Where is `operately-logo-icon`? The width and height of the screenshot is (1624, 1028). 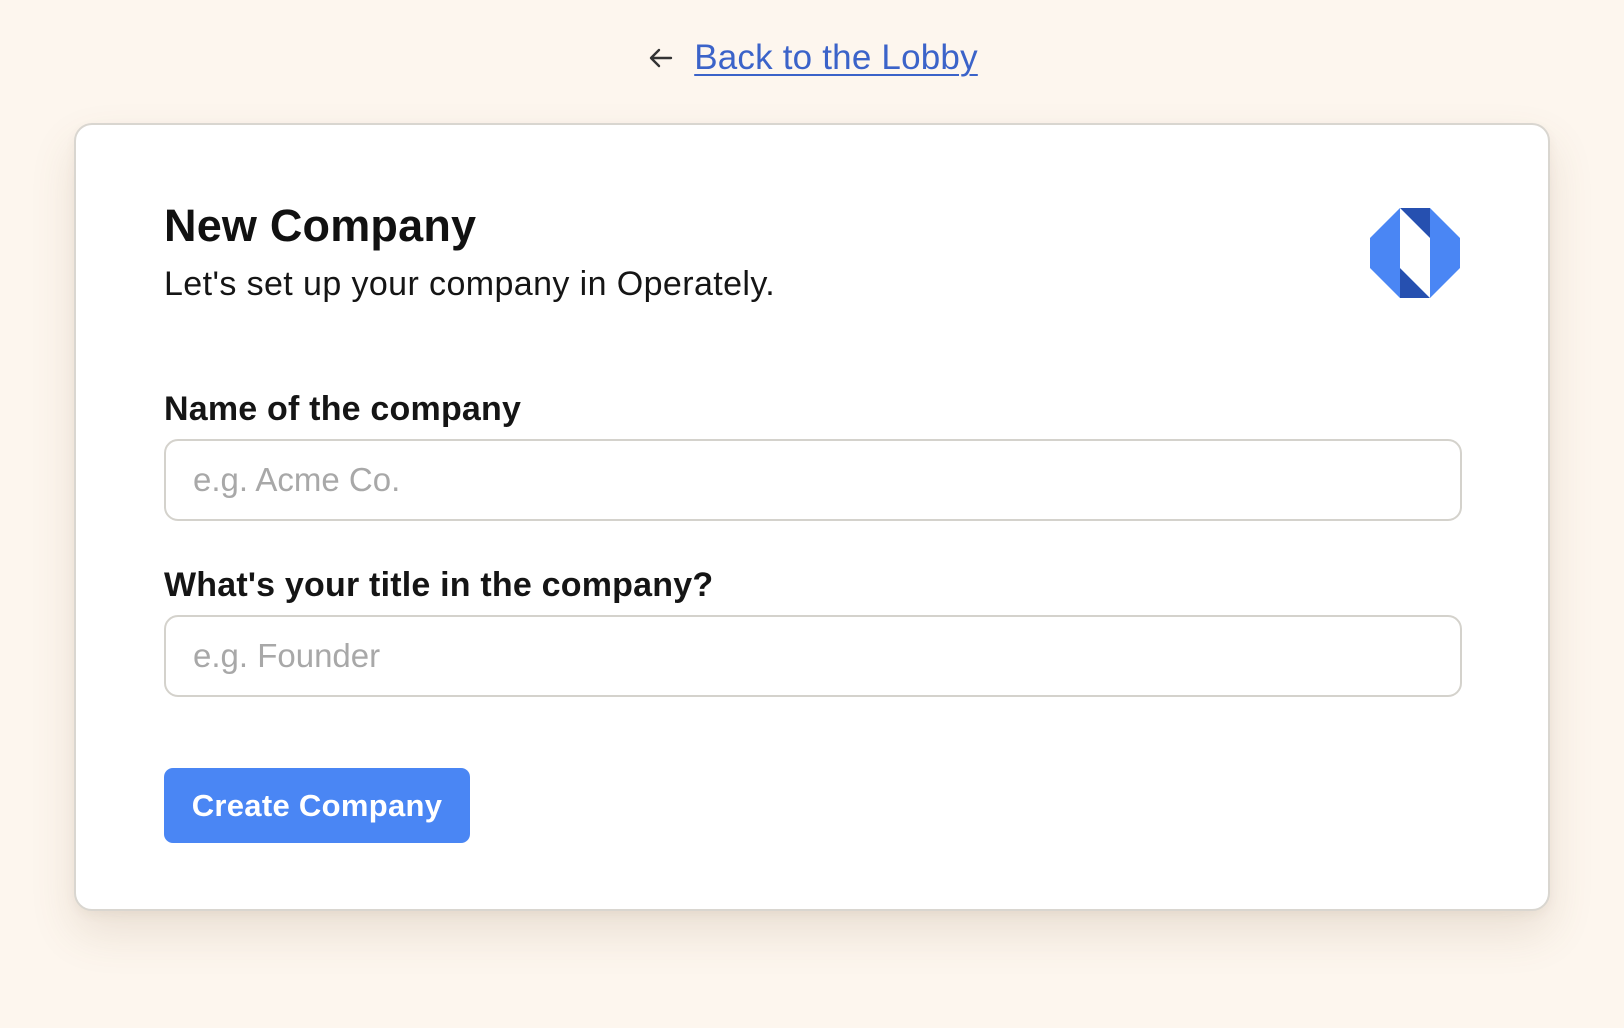
operately-logo-icon is located at coordinates (1415, 253).